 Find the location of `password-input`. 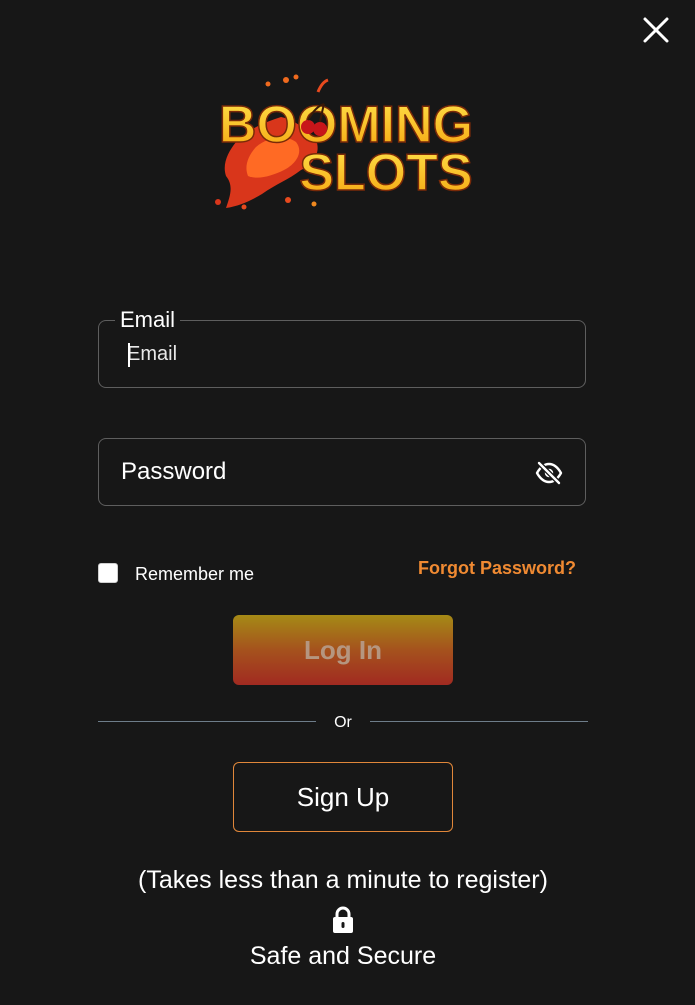

password-input is located at coordinates (342, 472).